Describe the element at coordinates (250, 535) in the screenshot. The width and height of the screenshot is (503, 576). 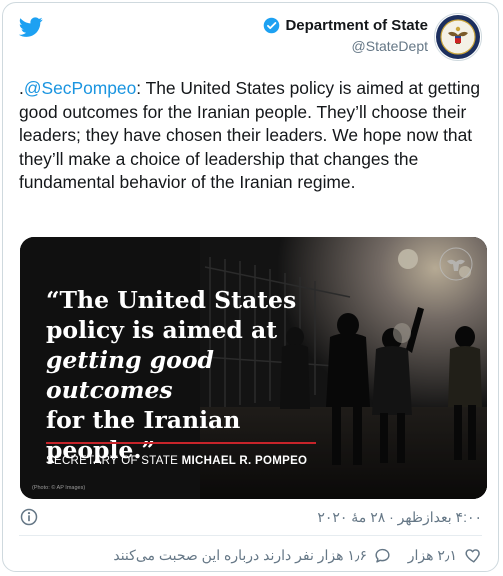
I see `divider` at that location.